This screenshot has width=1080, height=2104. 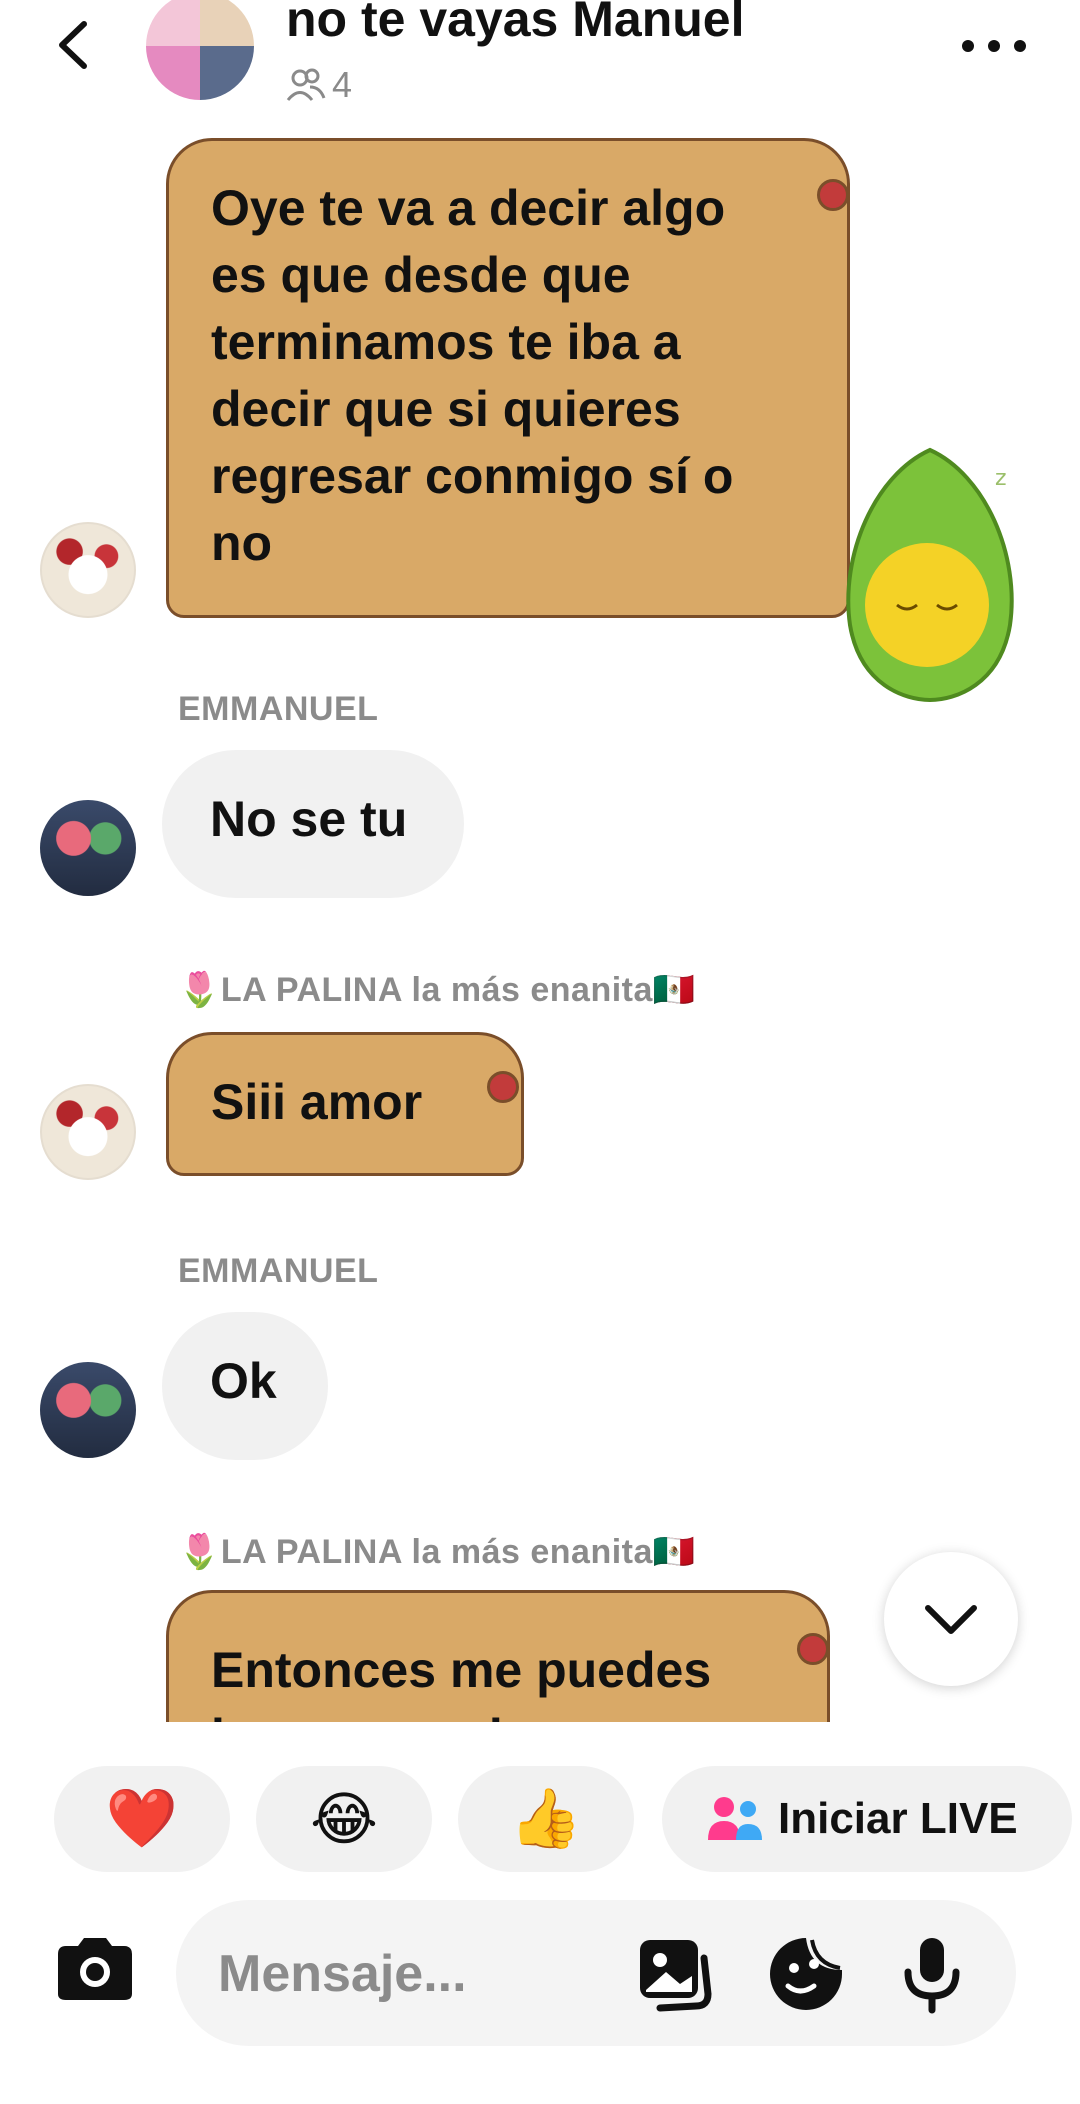 I want to click on group-avatar, so click(x=200, y=50).